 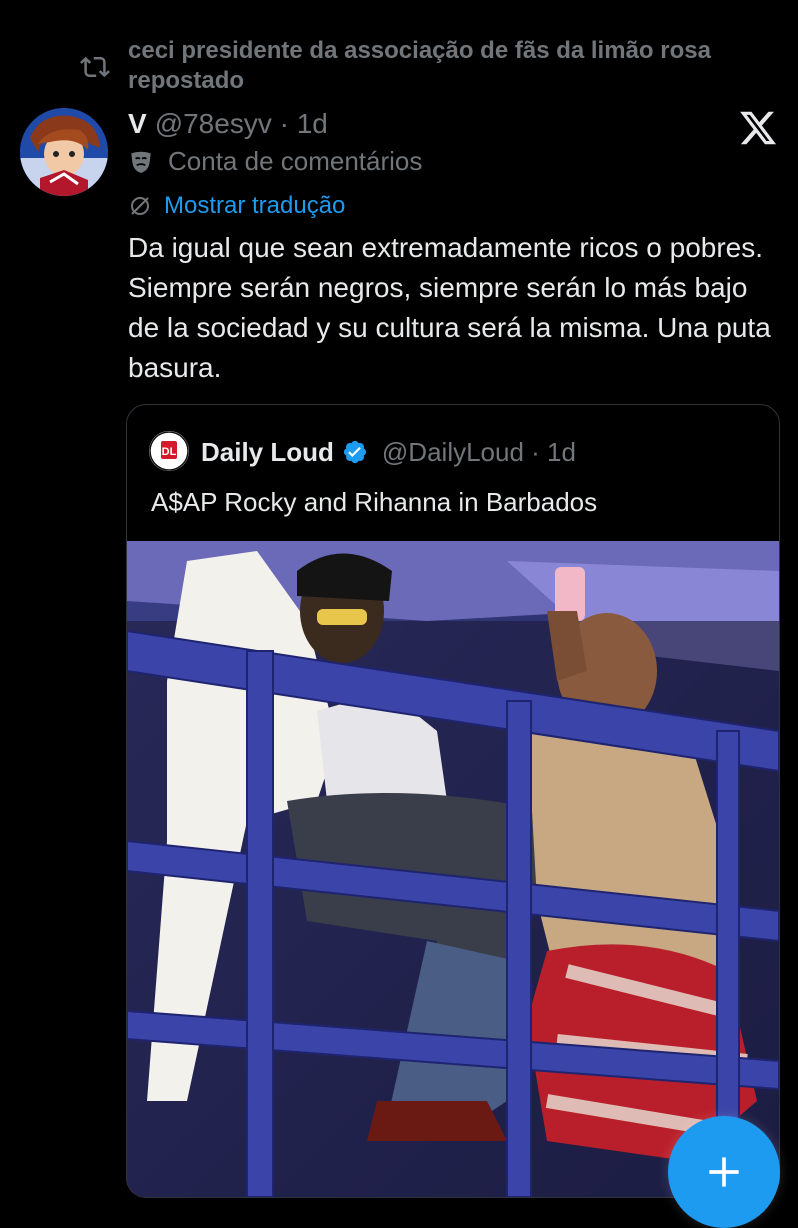 I want to click on author-handle-time: @78esyv · 1d, so click(x=241, y=124).